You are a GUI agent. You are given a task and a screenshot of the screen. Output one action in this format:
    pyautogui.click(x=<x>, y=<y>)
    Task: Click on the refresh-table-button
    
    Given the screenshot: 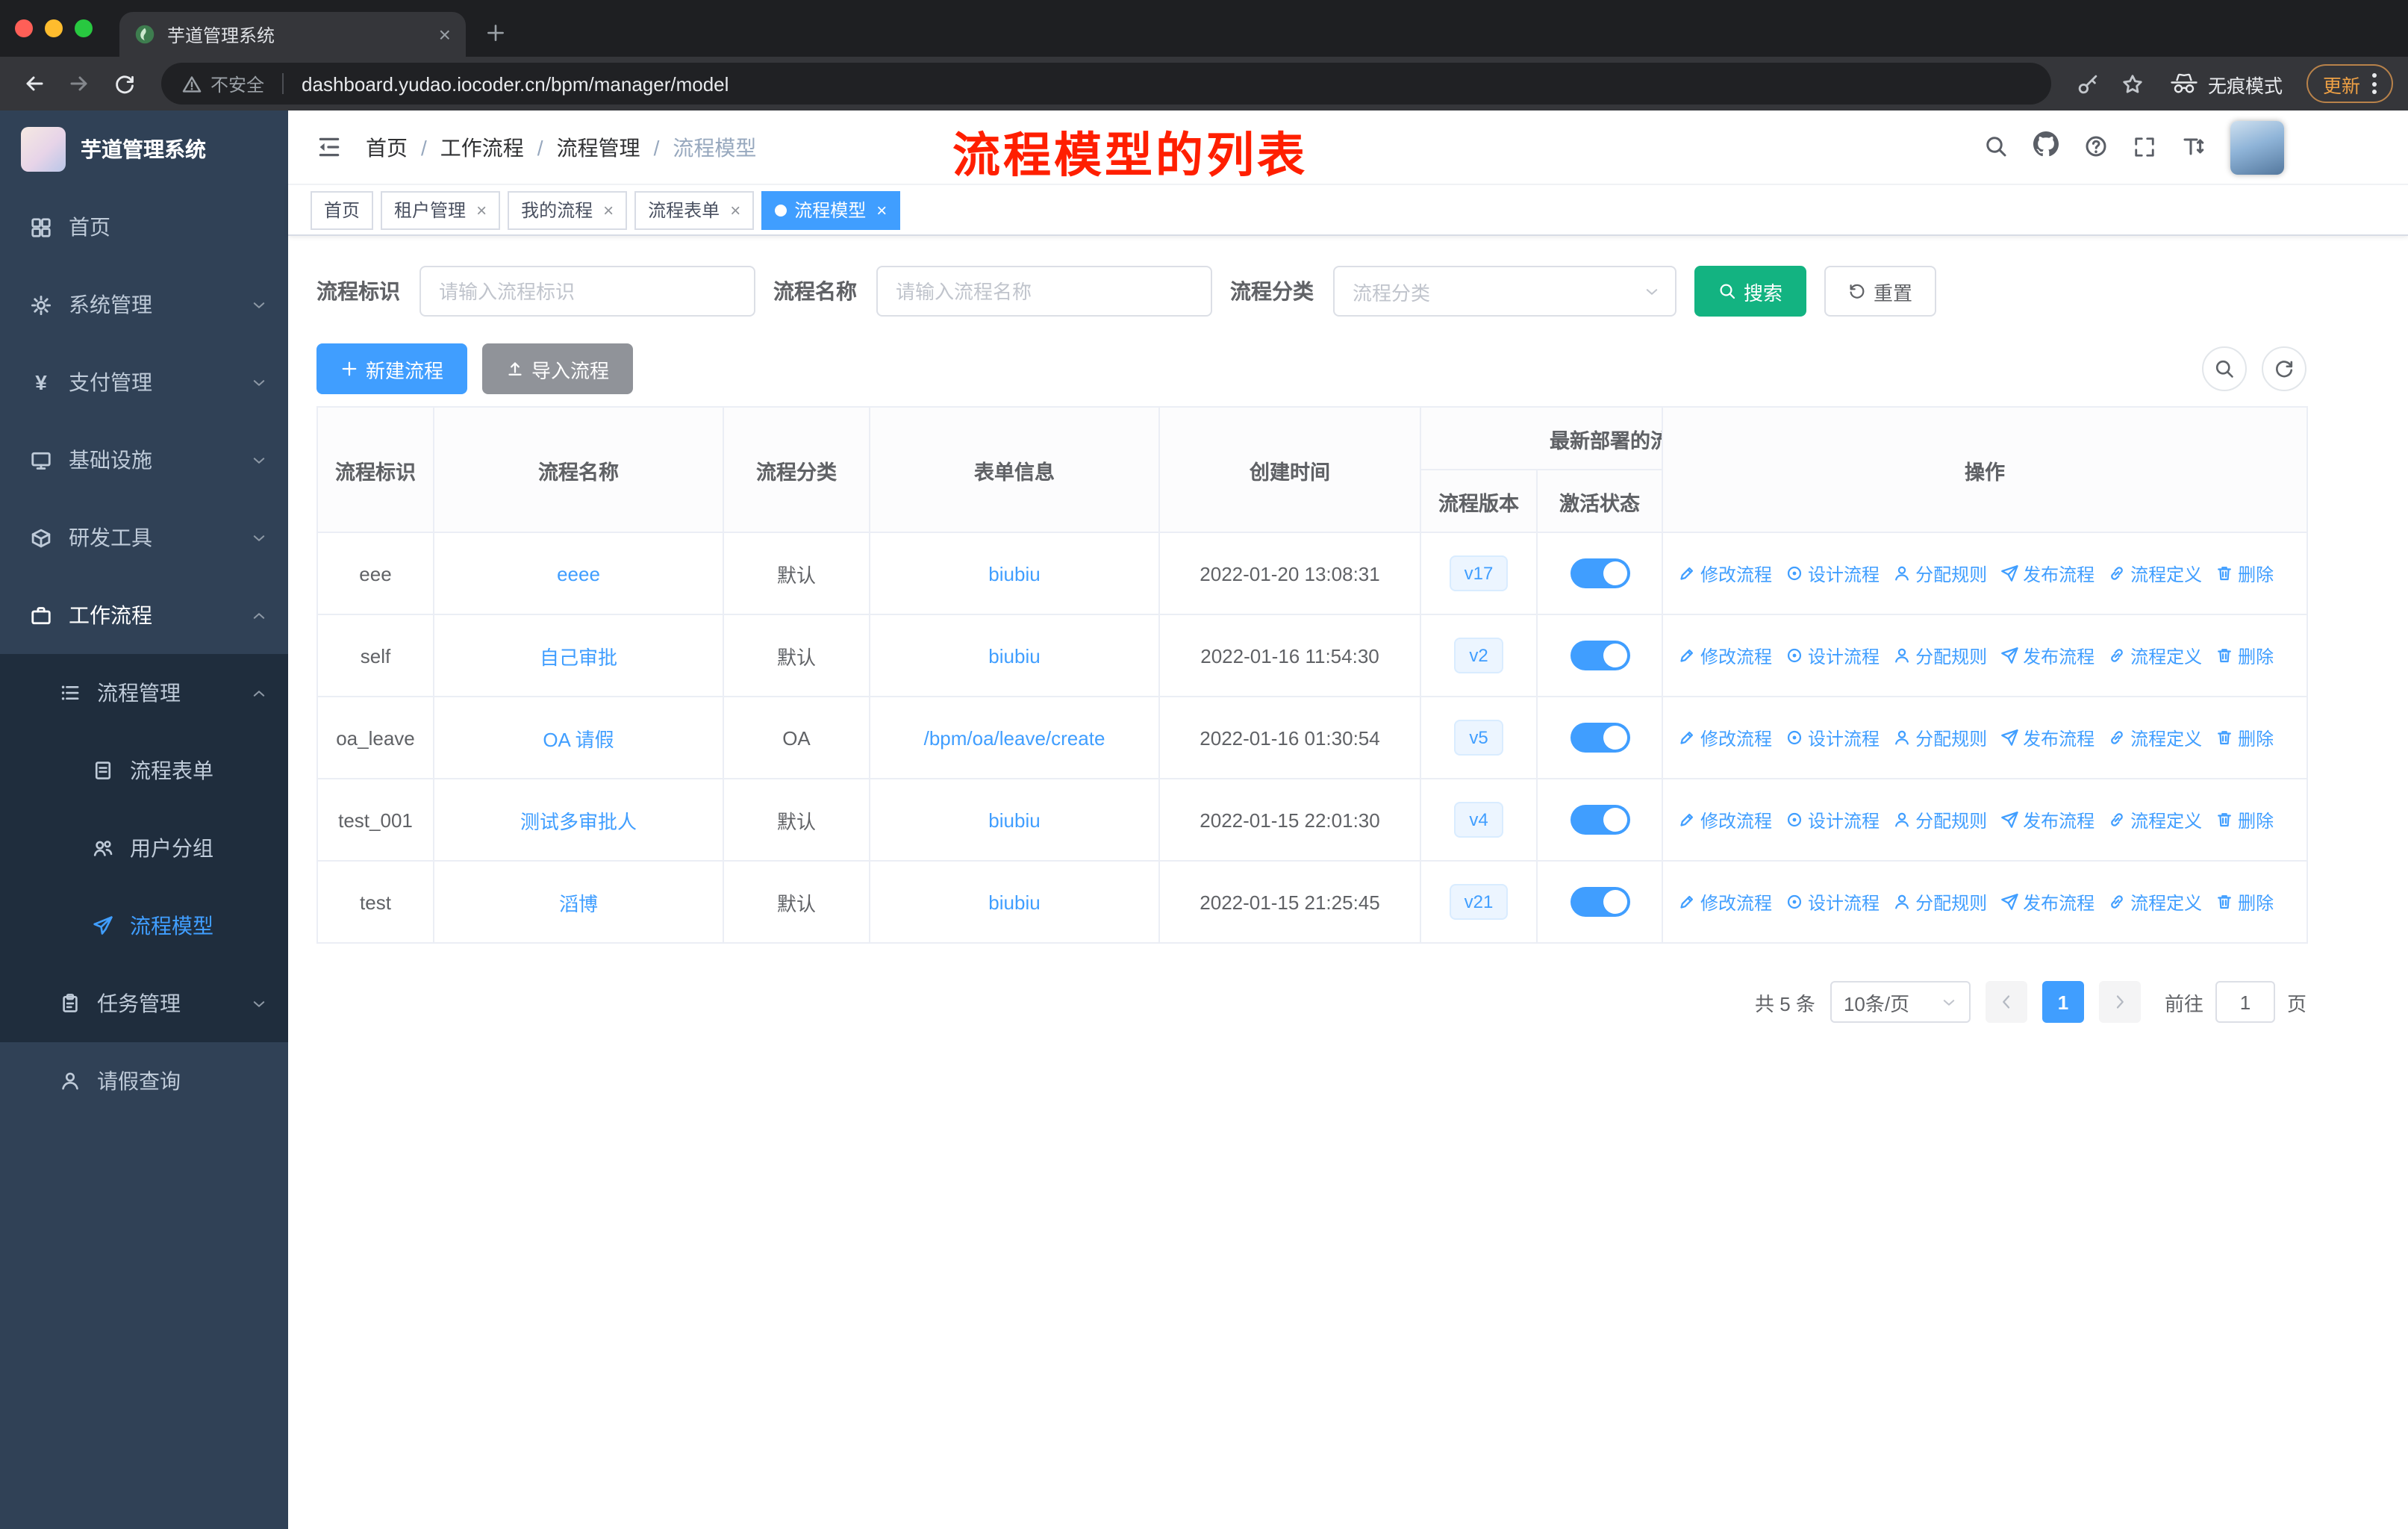 What is the action you would take?
    pyautogui.click(x=2284, y=369)
    